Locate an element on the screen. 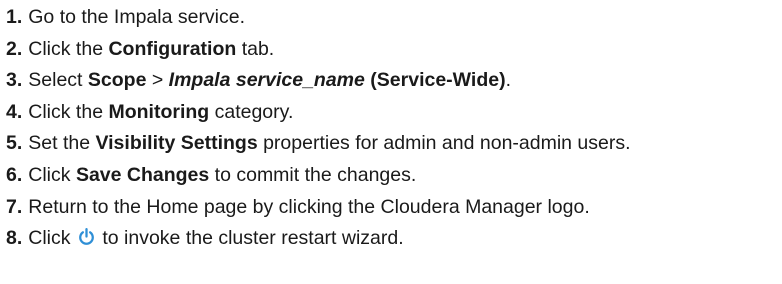  save-changes-ref: Save Changes is located at coordinates (142, 174).